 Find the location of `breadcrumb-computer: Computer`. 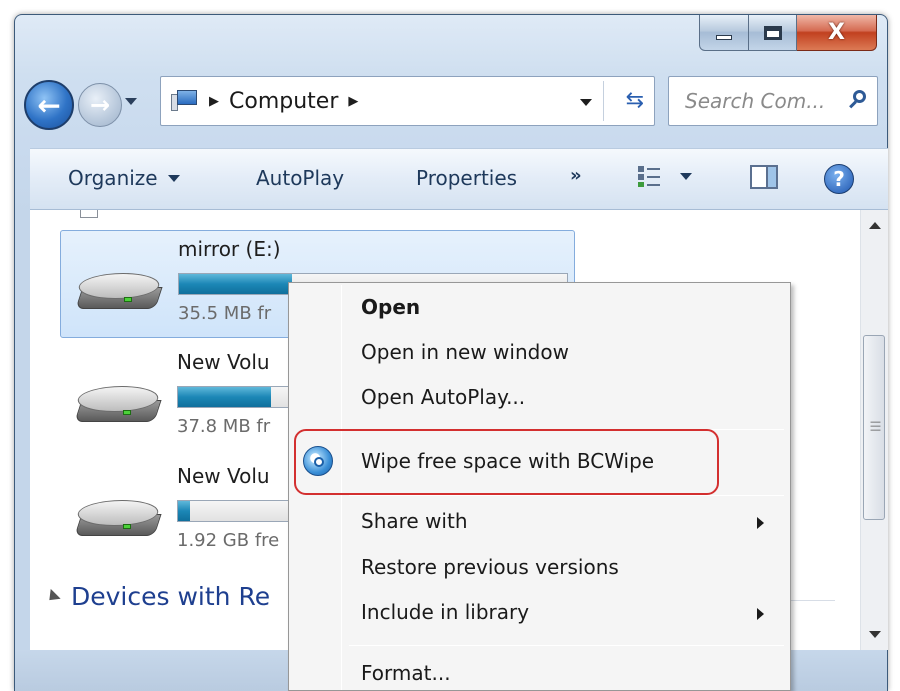

breadcrumb-computer: Computer is located at coordinates (283, 101).